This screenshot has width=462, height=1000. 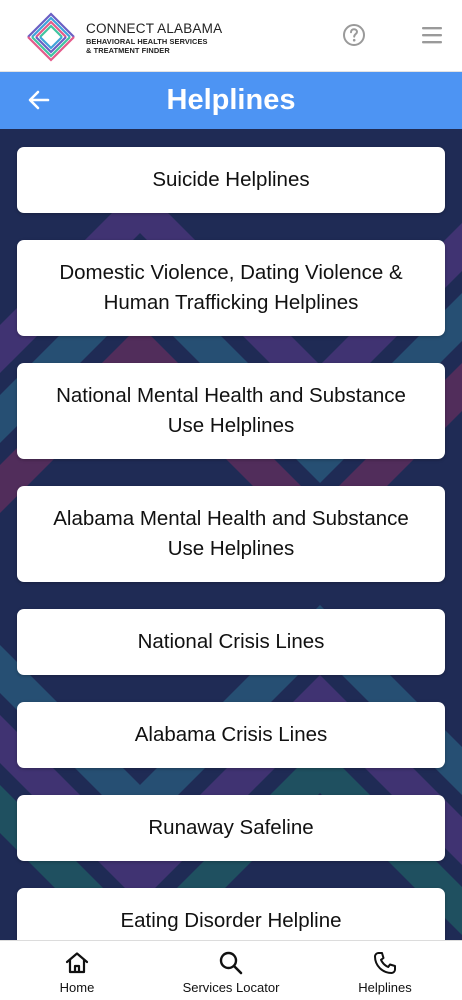 What do you see at coordinates (231, 987) in the screenshot?
I see `nav-label-services-locator: Services Locator` at bounding box center [231, 987].